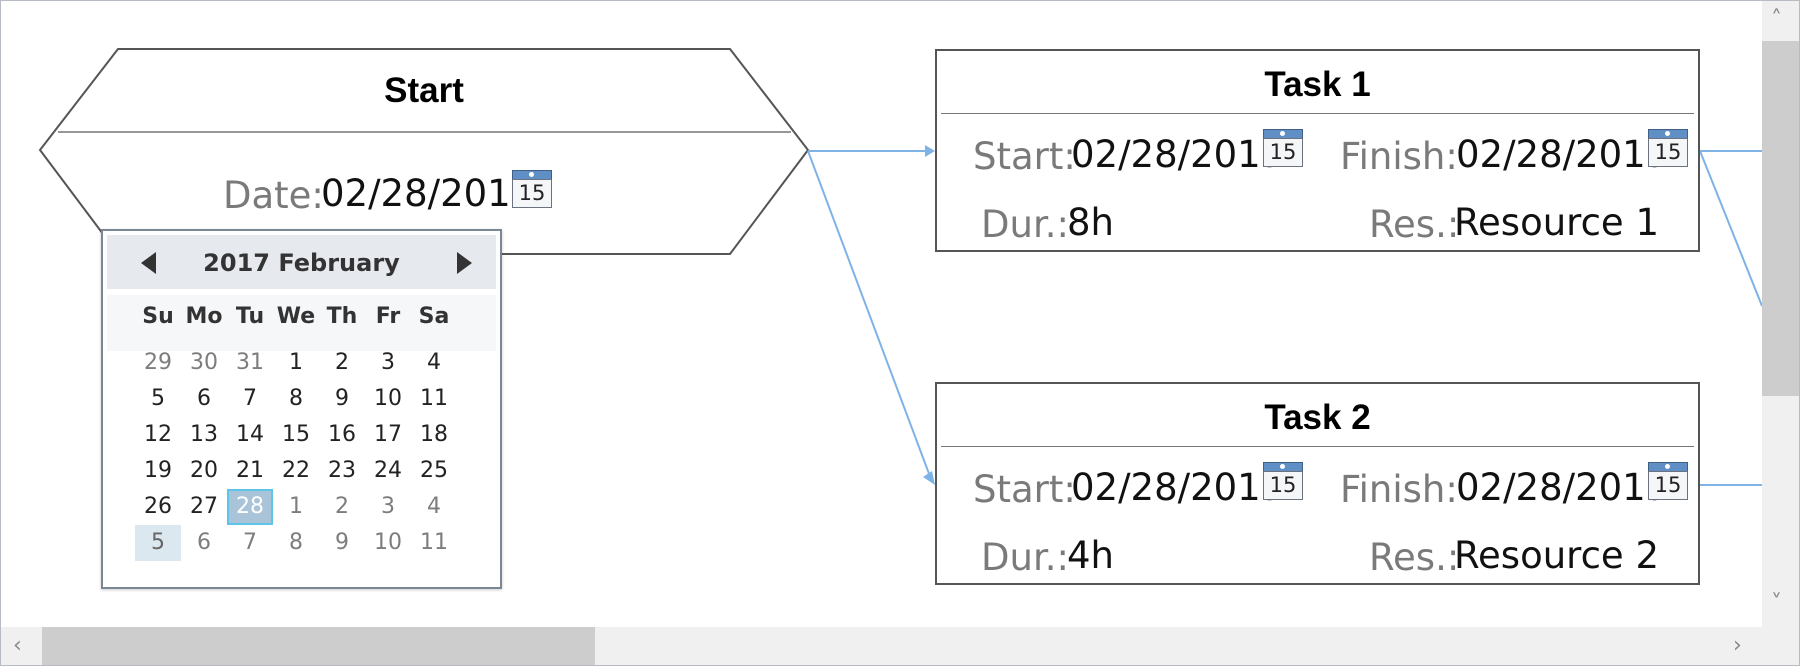 Image resolution: width=1800 pixels, height=666 pixels. Describe the element at coordinates (1776, 19) in the screenshot. I see `chevron-up-icon: ˄` at that location.